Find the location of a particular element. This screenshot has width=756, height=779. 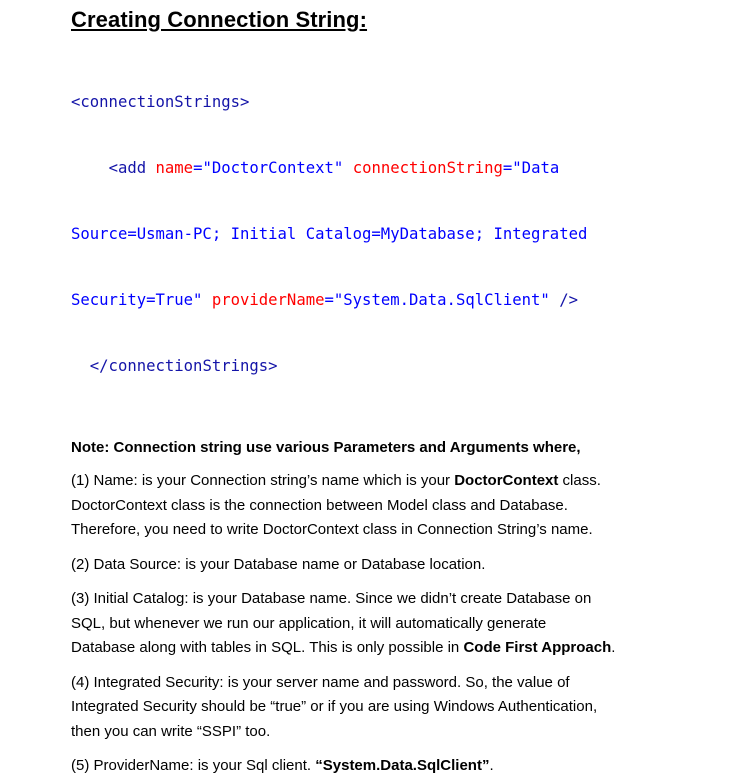

code-add-close: /> is located at coordinates (563, 300).